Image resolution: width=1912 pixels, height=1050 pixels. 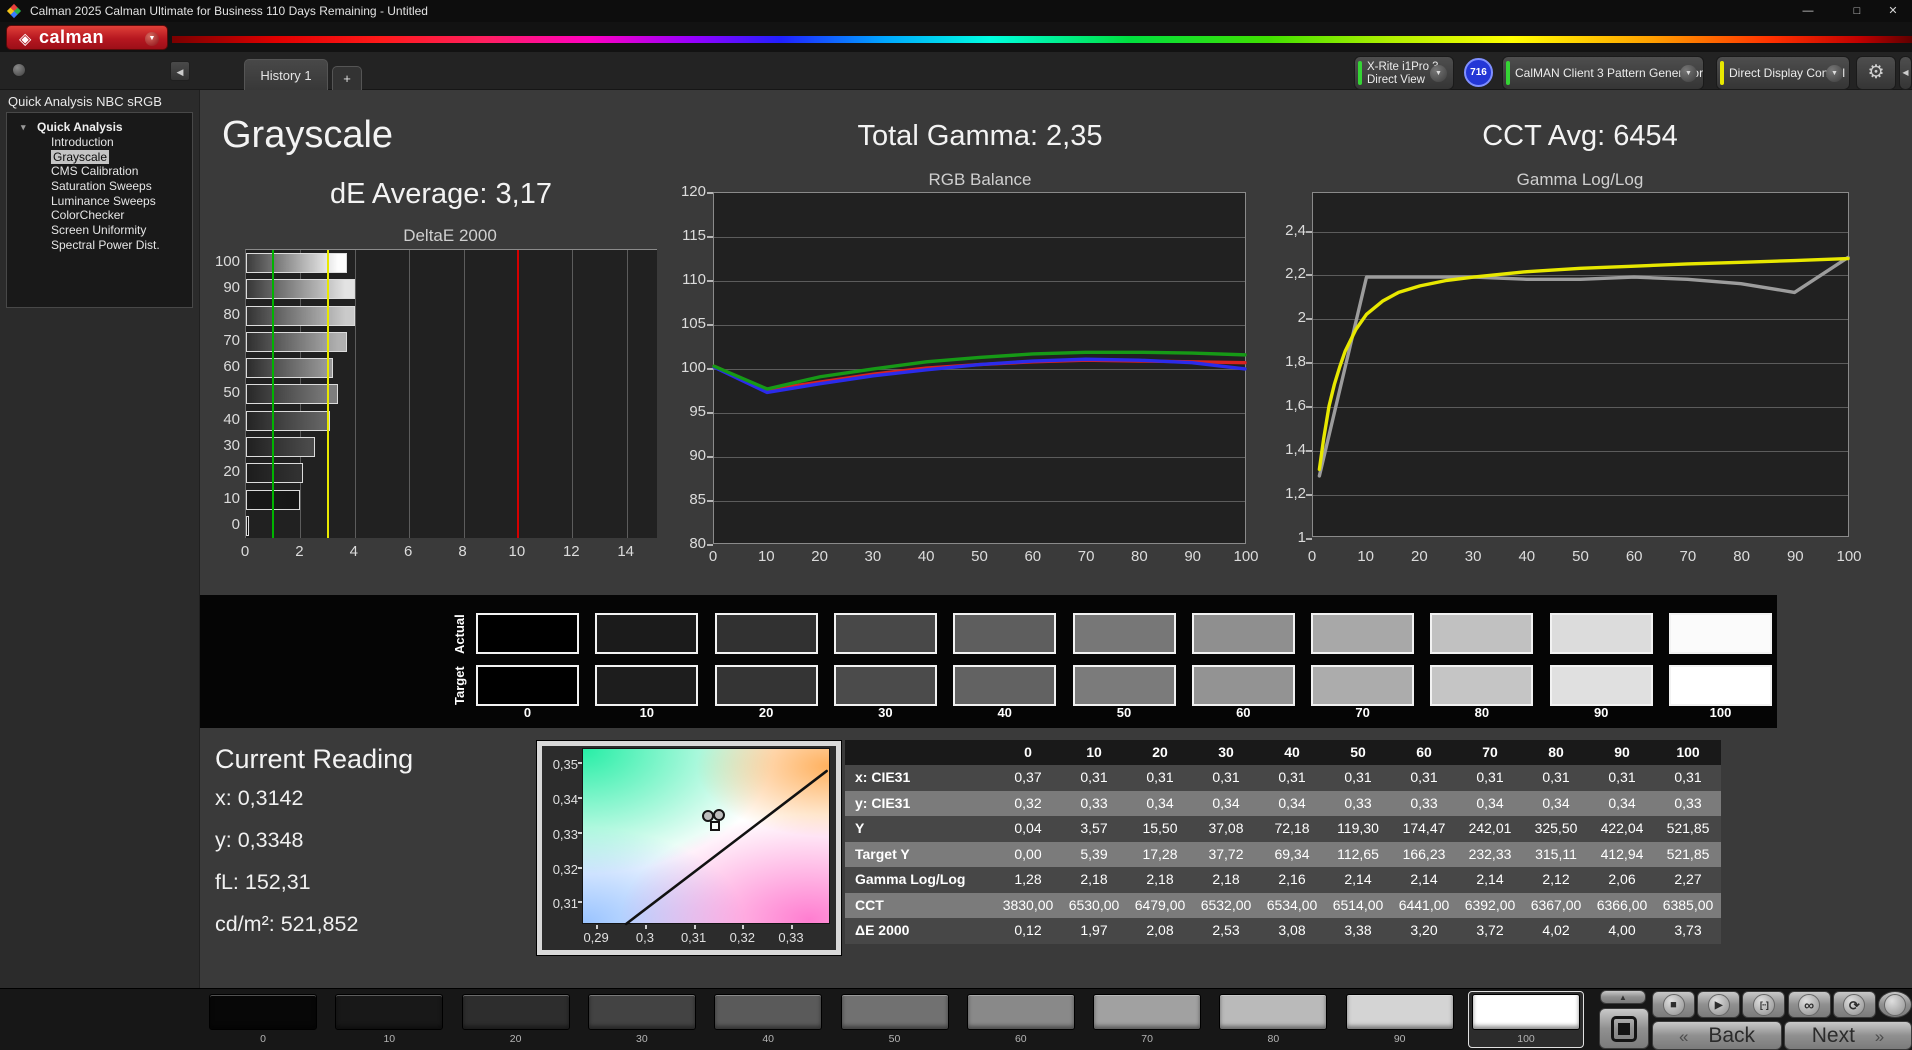 What do you see at coordinates (1004, 712) in the screenshot?
I see `swatch-level-label: 40` at bounding box center [1004, 712].